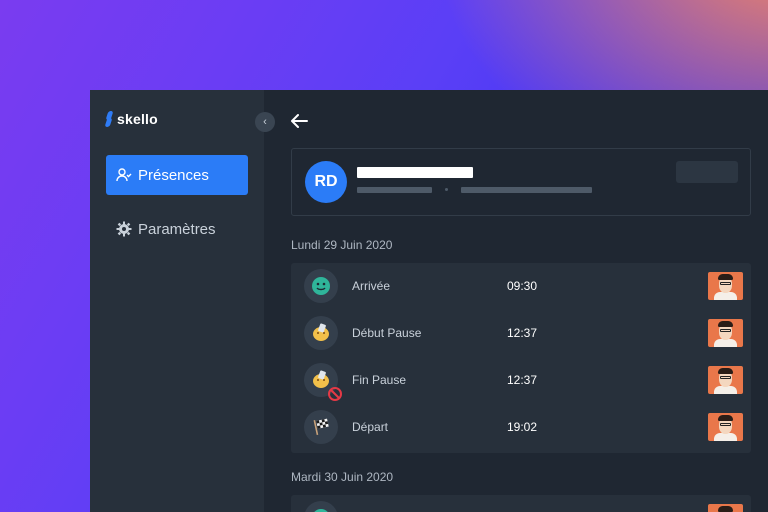  I want to click on checkered-flag-icon, so click(321, 427).